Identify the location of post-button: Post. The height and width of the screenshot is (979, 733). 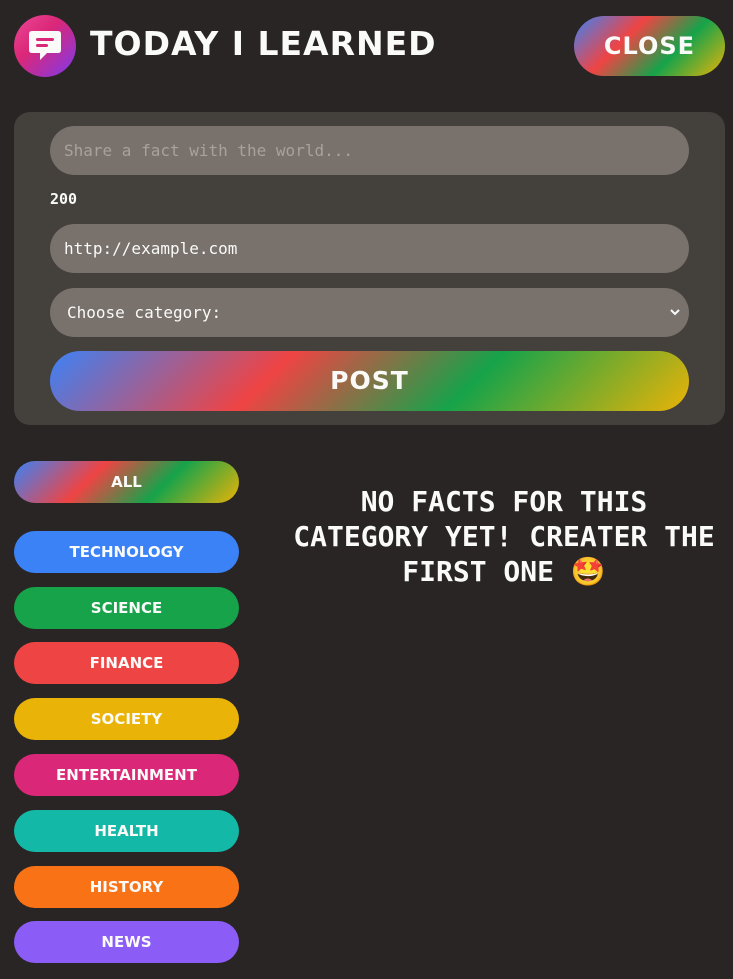
(369, 381).